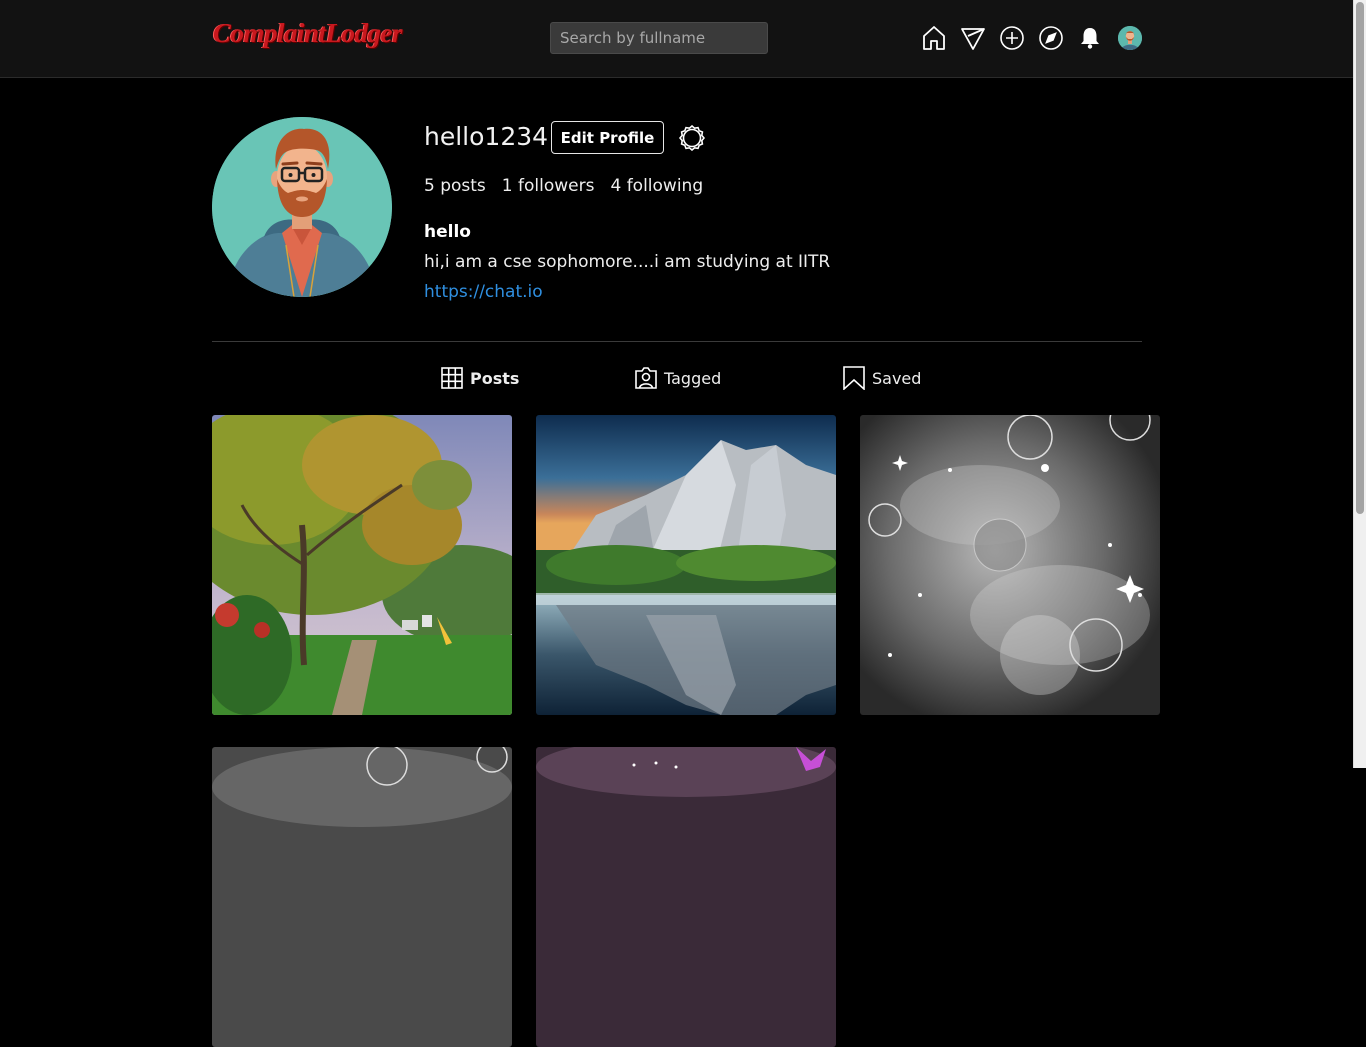 The image size is (1366, 1047). Describe the element at coordinates (548, 186) in the screenshot. I see `followers-count: 1 followers` at that location.